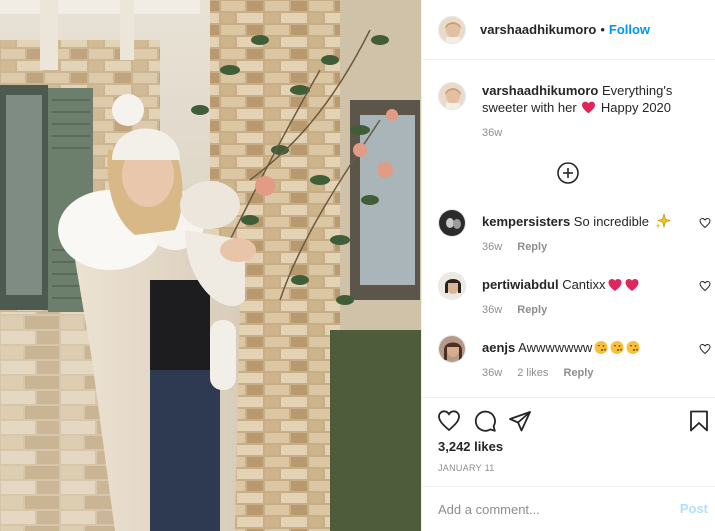 The image size is (715, 531). Describe the element at coordinates (520, 421) in the screenshot. I see `paper-plane-icon` at that location.